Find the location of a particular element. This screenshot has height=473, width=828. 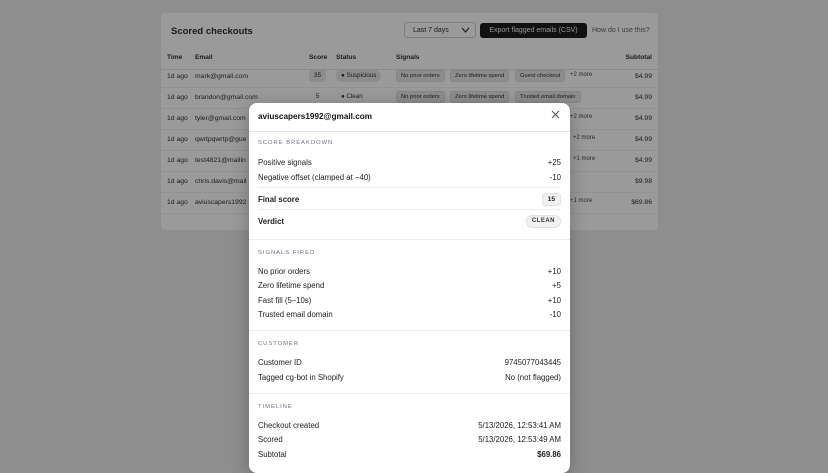

subtotal-label: Subtotal is located at coordinates (272, 454).